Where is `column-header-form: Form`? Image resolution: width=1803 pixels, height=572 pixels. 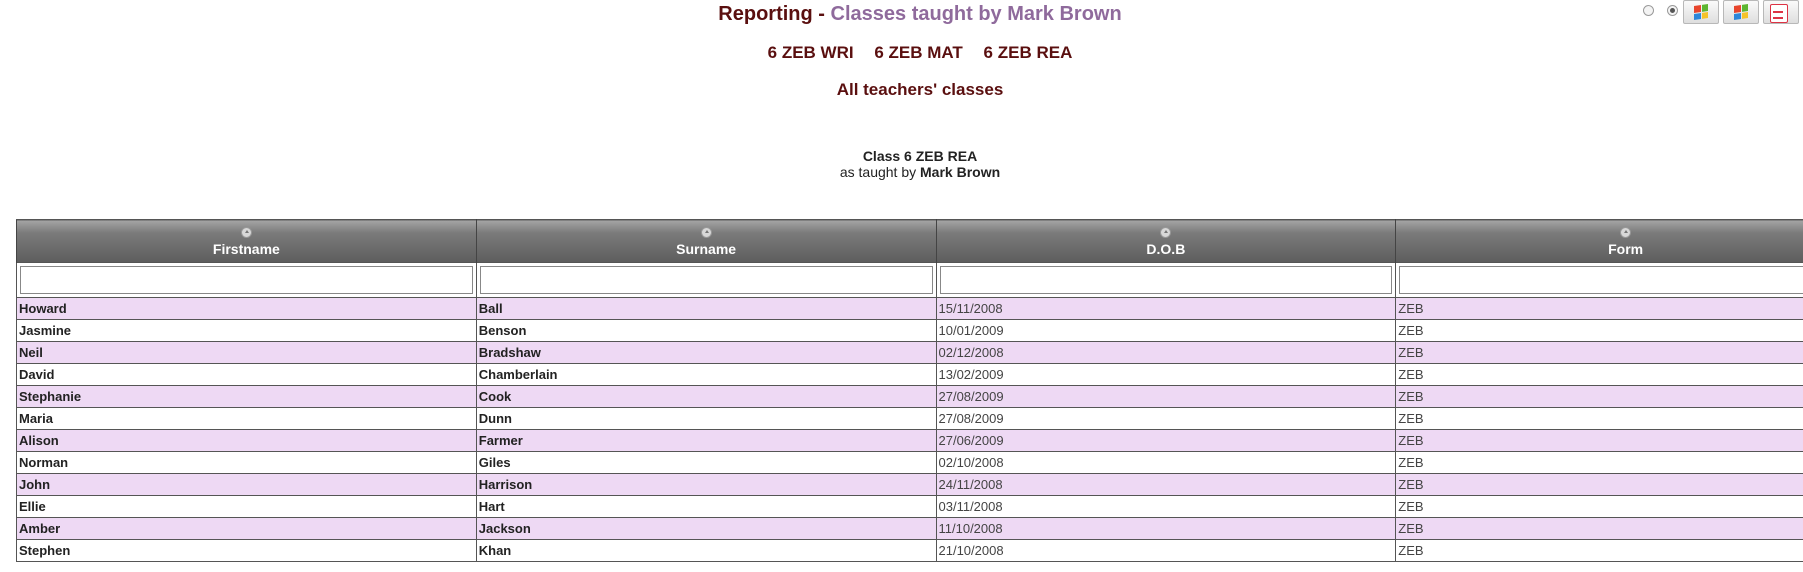 column-header-form: Form is located at coordinates (1599, 241).